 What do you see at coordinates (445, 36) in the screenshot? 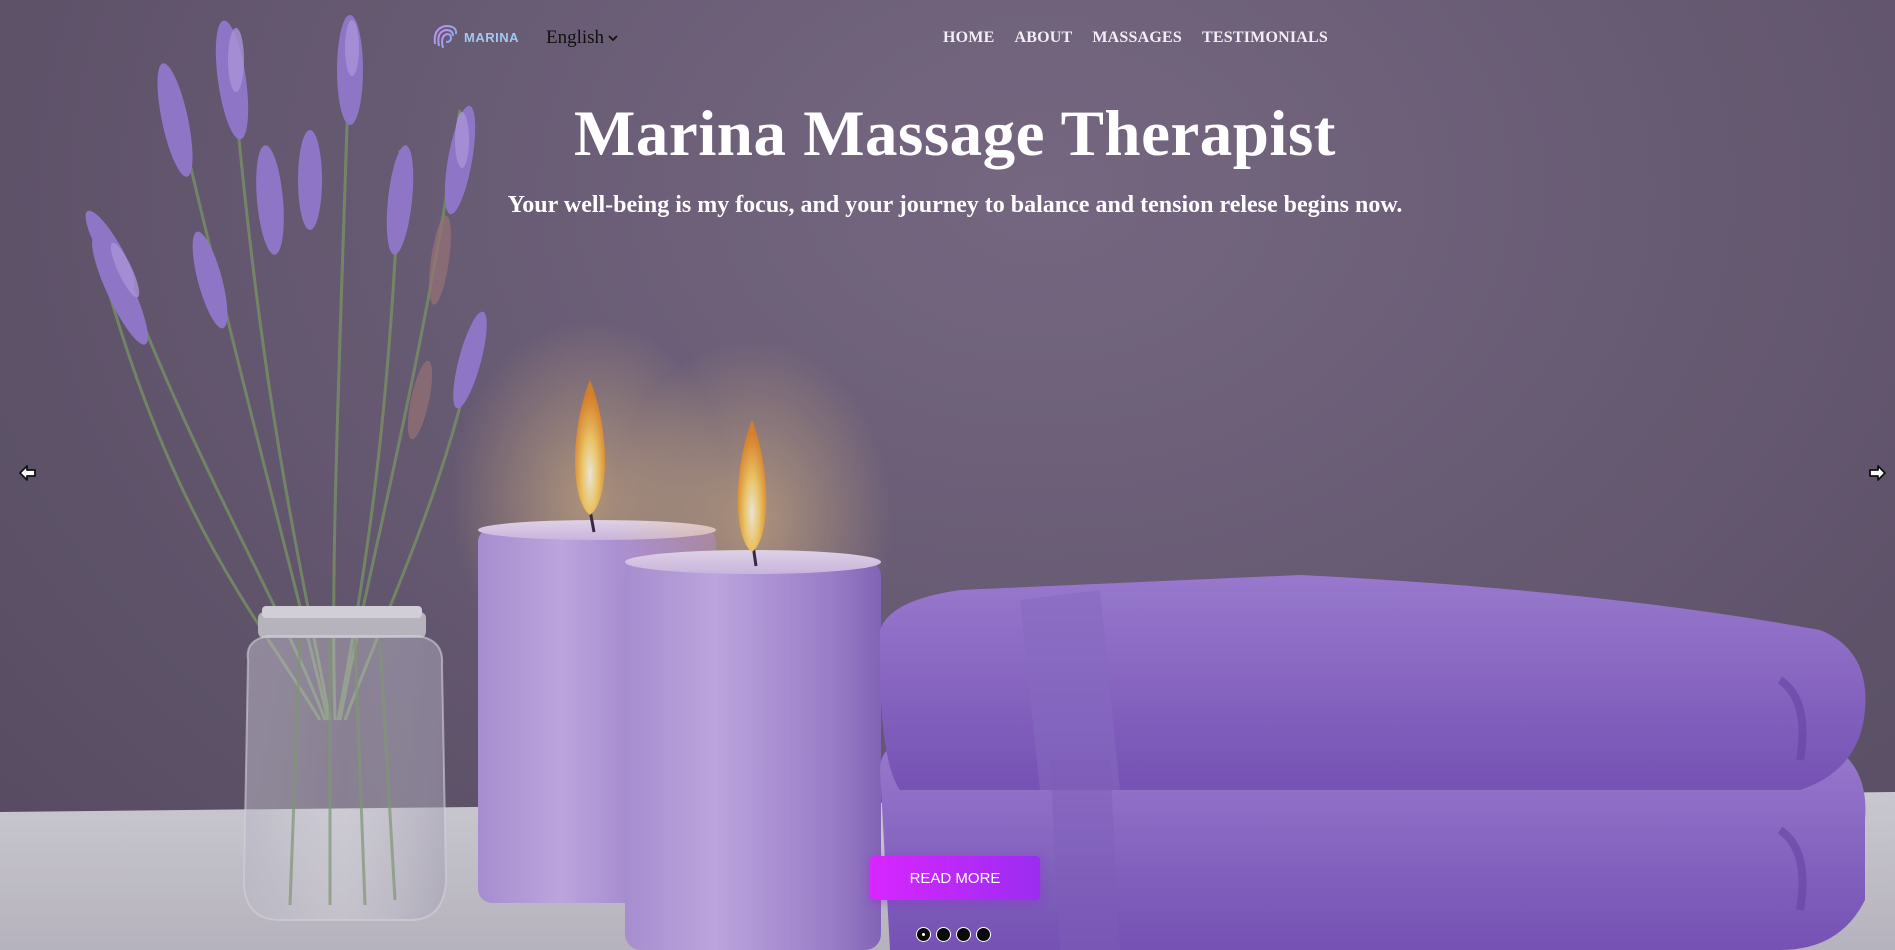
I see `logo-swirl-icon` at bounding box center [445, 36].